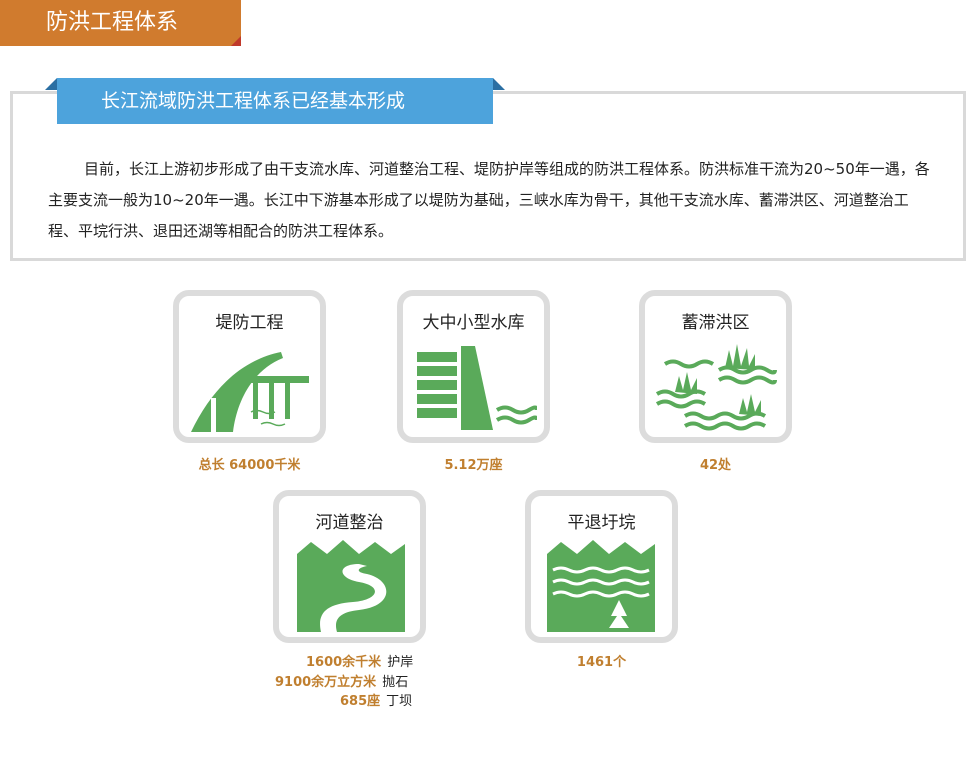 The width and height of the screenshot is (975, 776). What do you see at coordinates (715, 323) in the screenshot?
I see `card-detention-title: 蓄滞洪区` at bounding box center [715, 323].